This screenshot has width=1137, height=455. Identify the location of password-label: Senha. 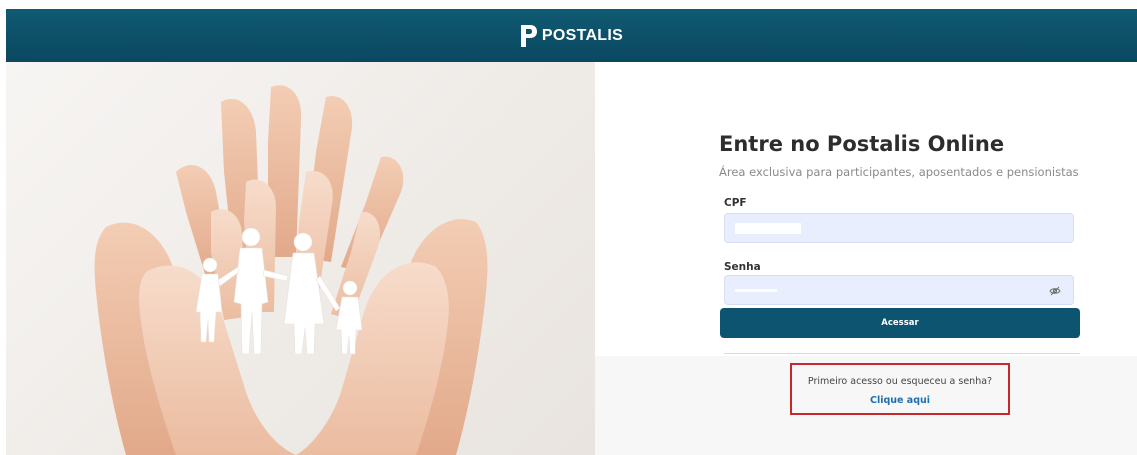
(742, 267).